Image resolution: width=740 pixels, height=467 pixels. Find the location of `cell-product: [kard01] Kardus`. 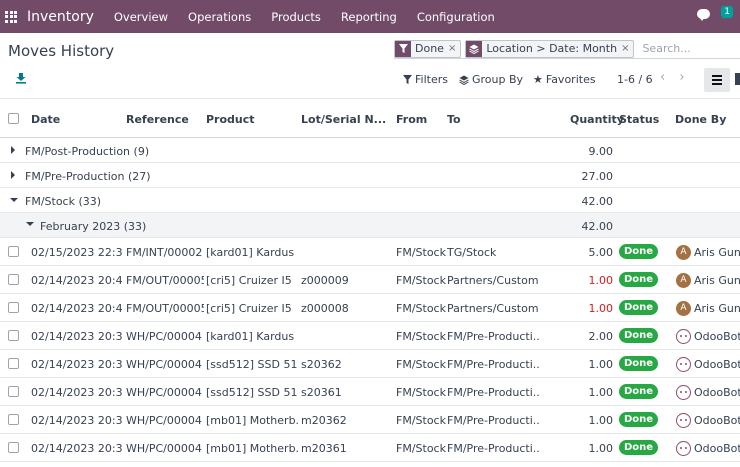

cell-product: [kard01] Kardus is located at coordinates (250, 336).